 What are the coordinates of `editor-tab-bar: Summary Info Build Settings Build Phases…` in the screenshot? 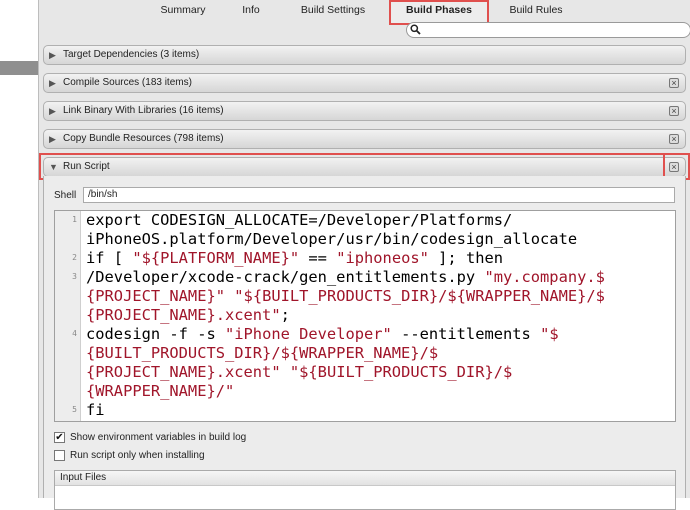 It's located at (364, 12).